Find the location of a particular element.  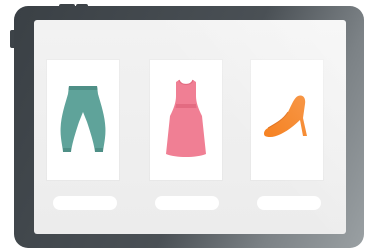

pants-icon is located at coordinates (83, 119).